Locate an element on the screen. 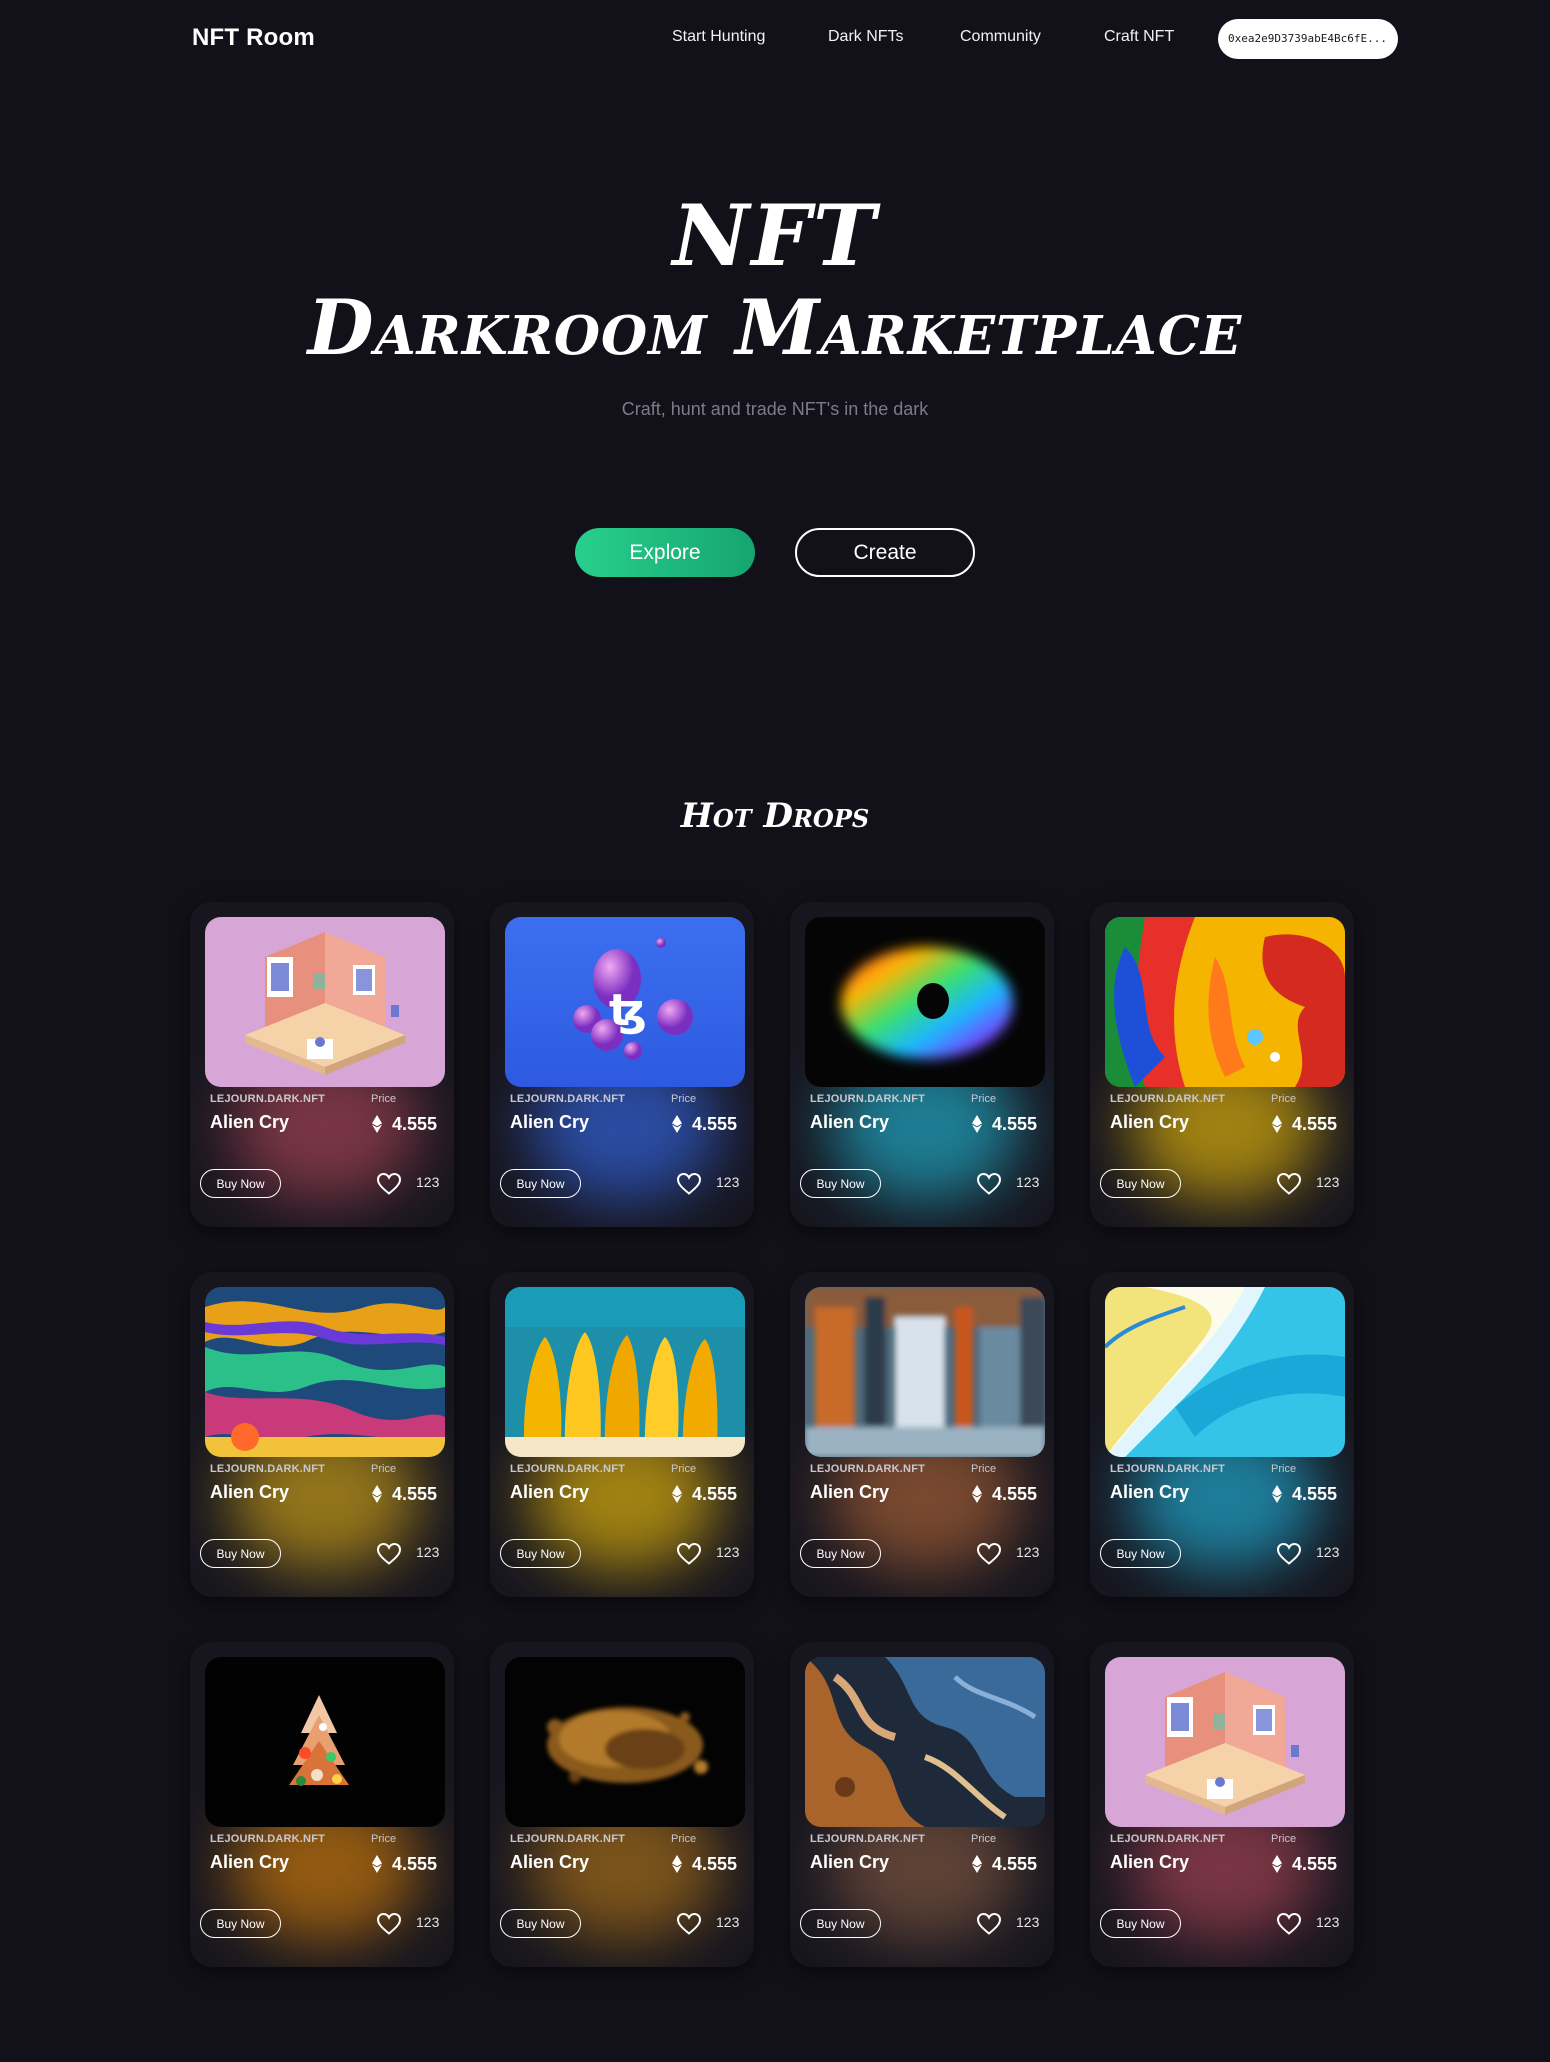 Image resolution: width=1550 pixels, height=2062 pixels. nav-link-dark-nfts: Dark NFTs is located at coordinates (866, 37).